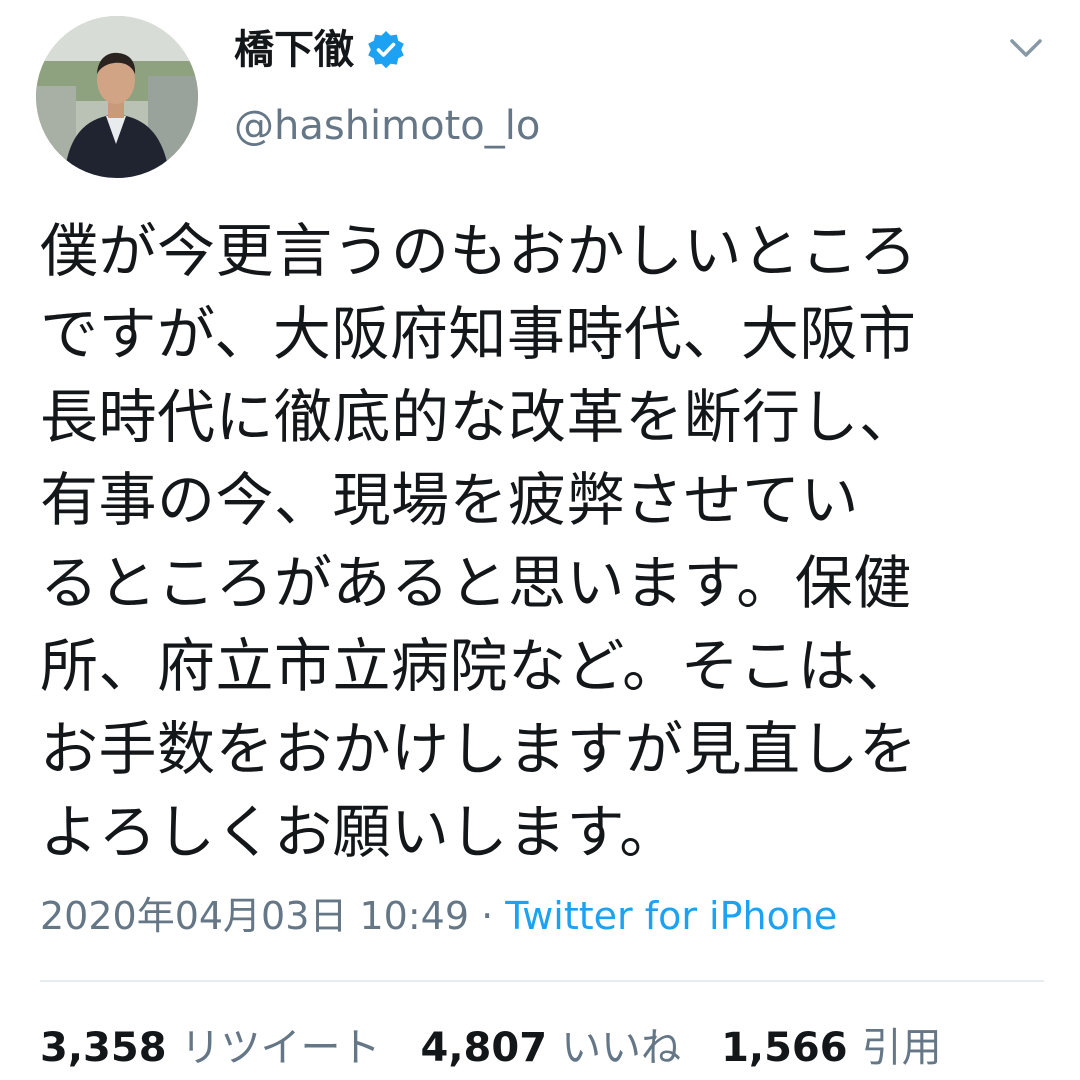 This screenshot has width=1080, height=1080. Describe the element at coordinates (542, 981) in the screenshot. I see `divider` at that location.